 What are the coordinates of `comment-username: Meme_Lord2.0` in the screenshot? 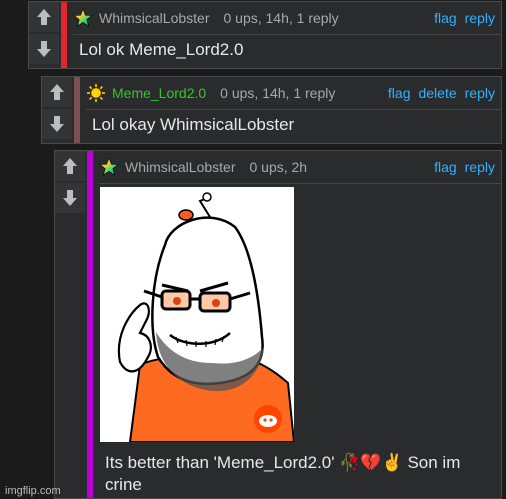 It's located at (159, 93).